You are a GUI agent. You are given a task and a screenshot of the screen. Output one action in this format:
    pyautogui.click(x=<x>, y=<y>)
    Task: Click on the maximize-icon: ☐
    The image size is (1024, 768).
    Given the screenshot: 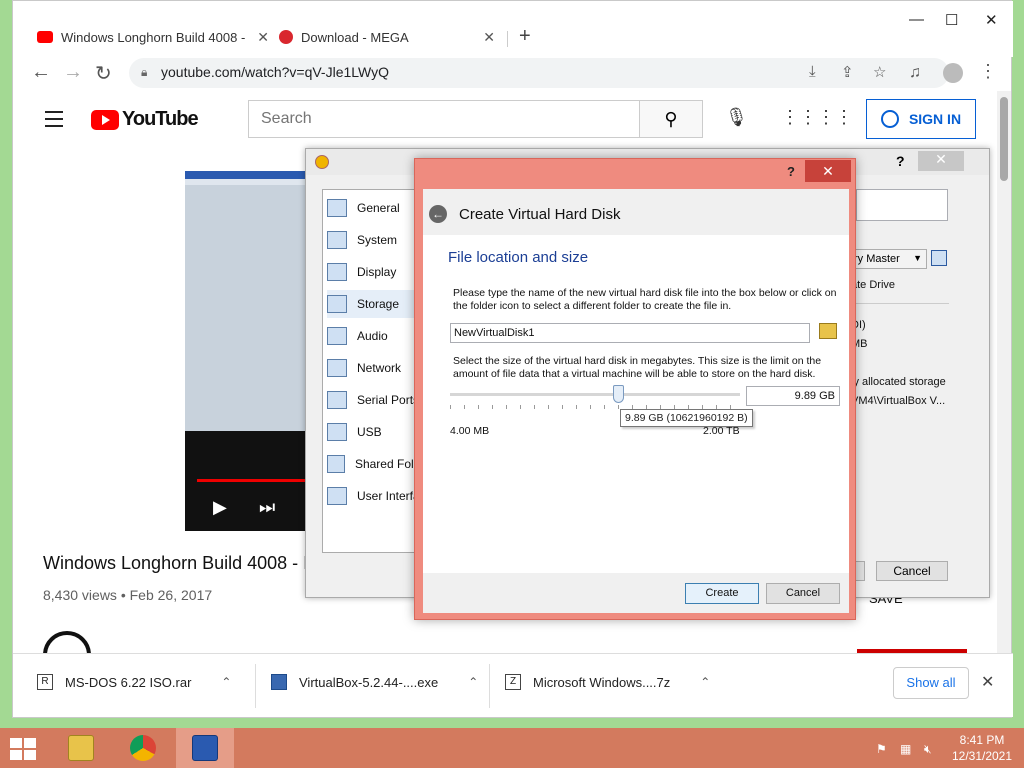 What is the action you would take?
    pyautogui.click(x=951, y=20)
    